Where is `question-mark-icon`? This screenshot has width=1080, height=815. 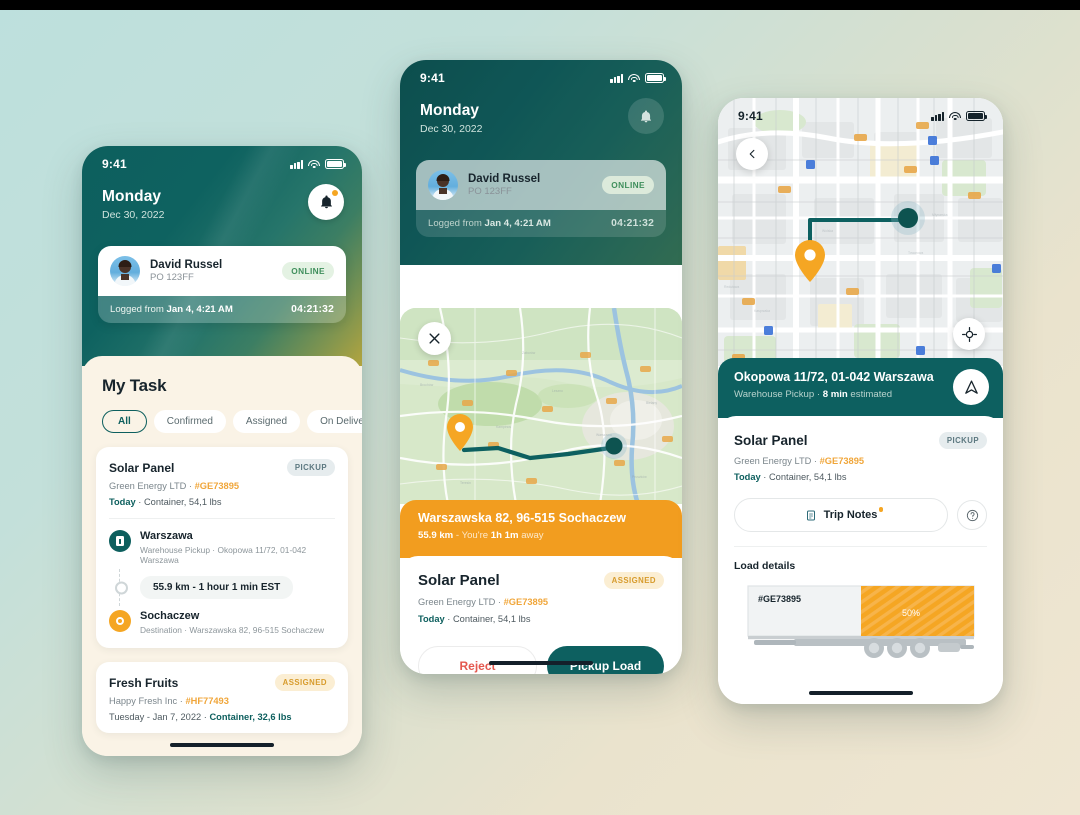 question-mark-icon is located at coordinates (972, 515).